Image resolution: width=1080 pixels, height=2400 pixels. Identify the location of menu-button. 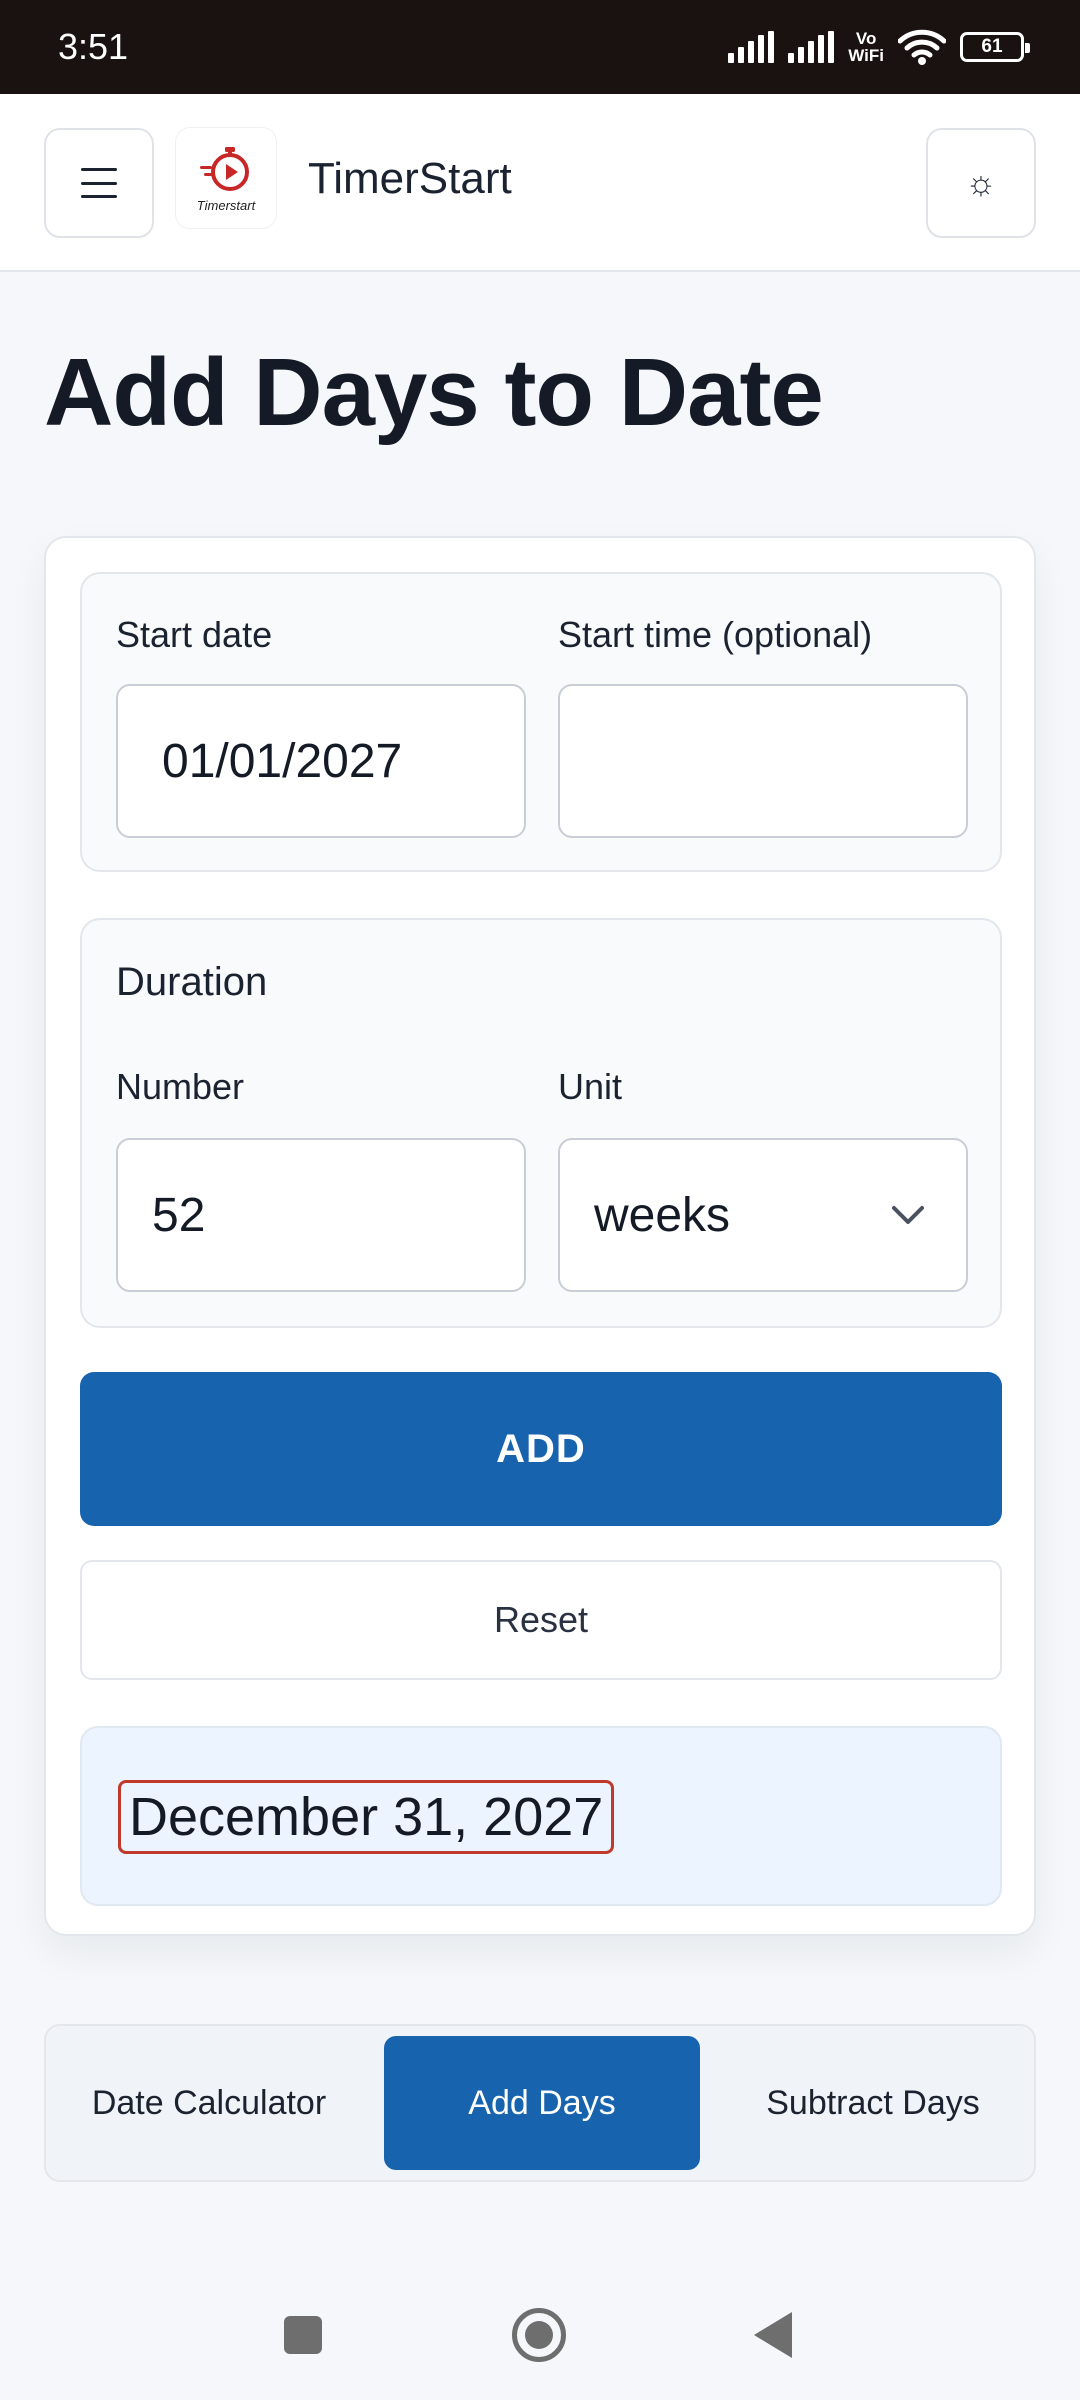
(99, 183).